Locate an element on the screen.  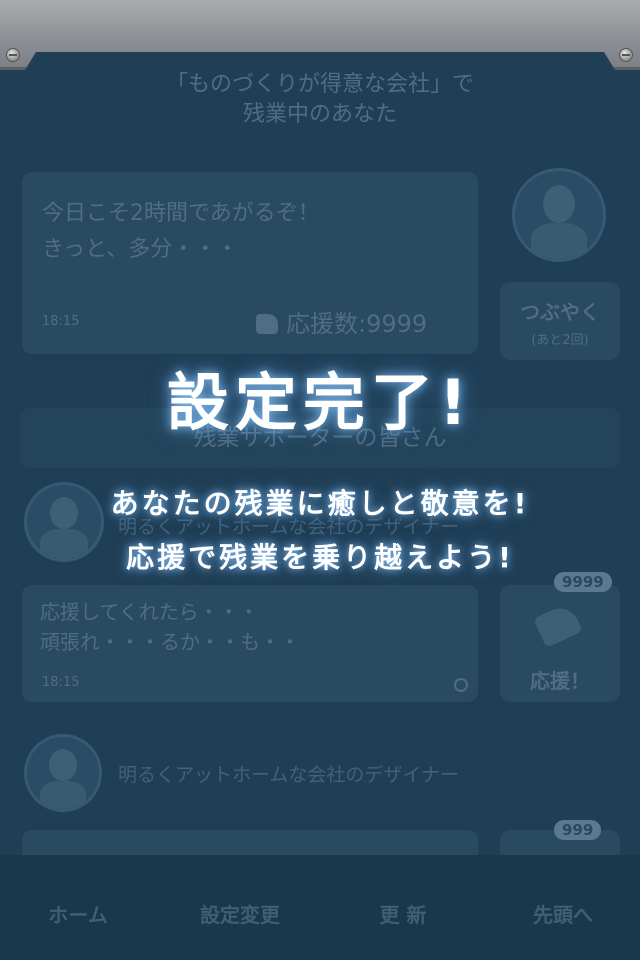
overlay-title: 設定完了! is located at coordinates (320, 402).